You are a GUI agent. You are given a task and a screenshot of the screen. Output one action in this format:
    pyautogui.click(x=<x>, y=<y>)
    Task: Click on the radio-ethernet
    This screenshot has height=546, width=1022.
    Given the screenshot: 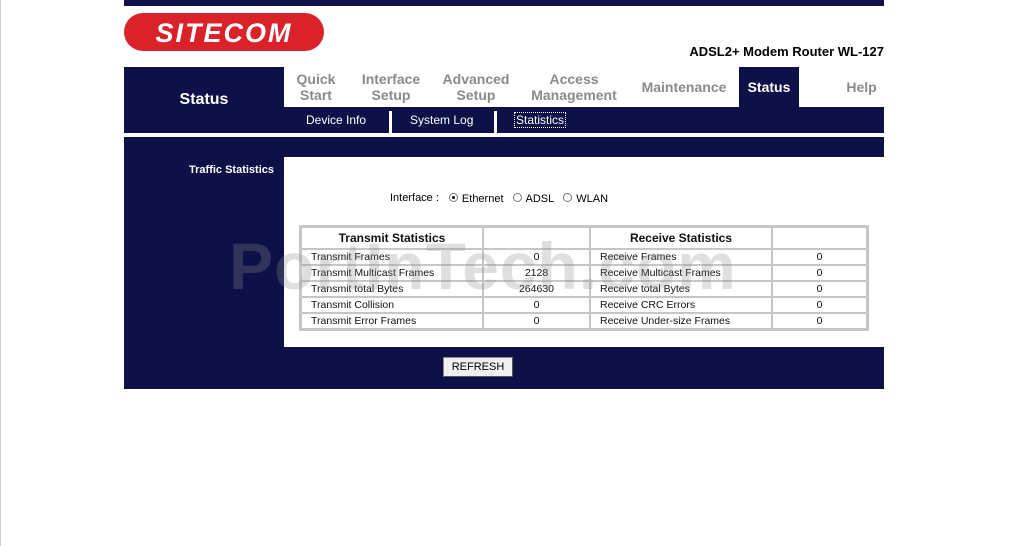 What is the action you would take?
    pyautogui.click(x=453, y=197)
    